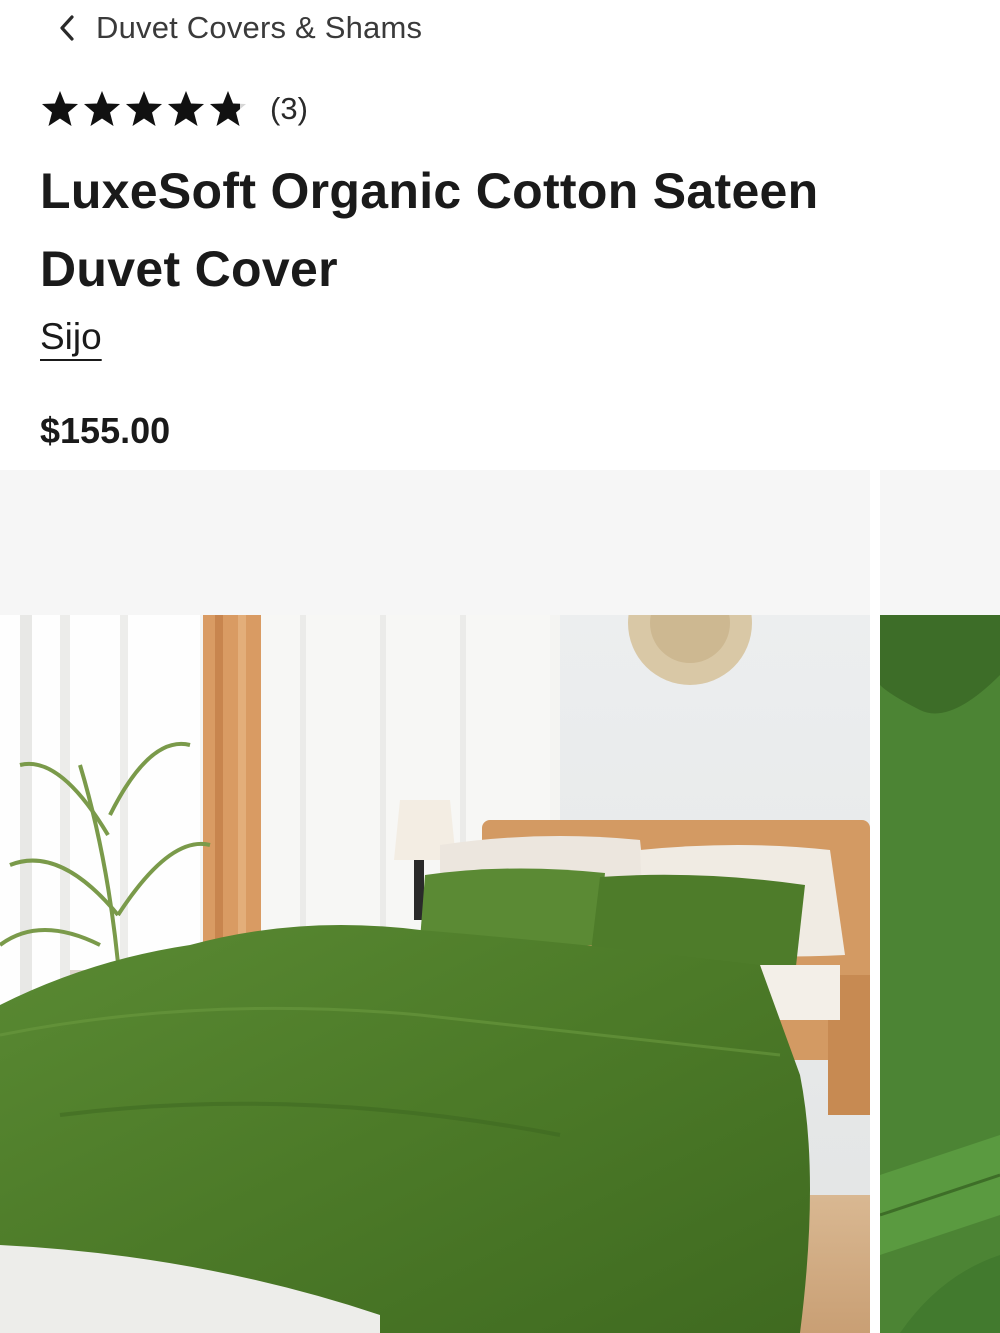 This screenshot has width=1000, height=1333. I want to click on breadcrumb-label: Duvet Covers & Shams, so click(259, 27).